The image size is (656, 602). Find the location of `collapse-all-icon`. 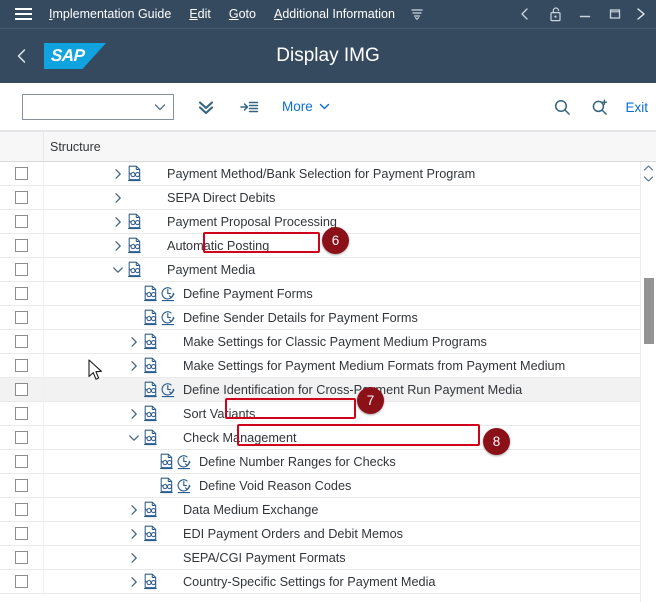

collapse-all-icon is located at coordinates (206, 107).